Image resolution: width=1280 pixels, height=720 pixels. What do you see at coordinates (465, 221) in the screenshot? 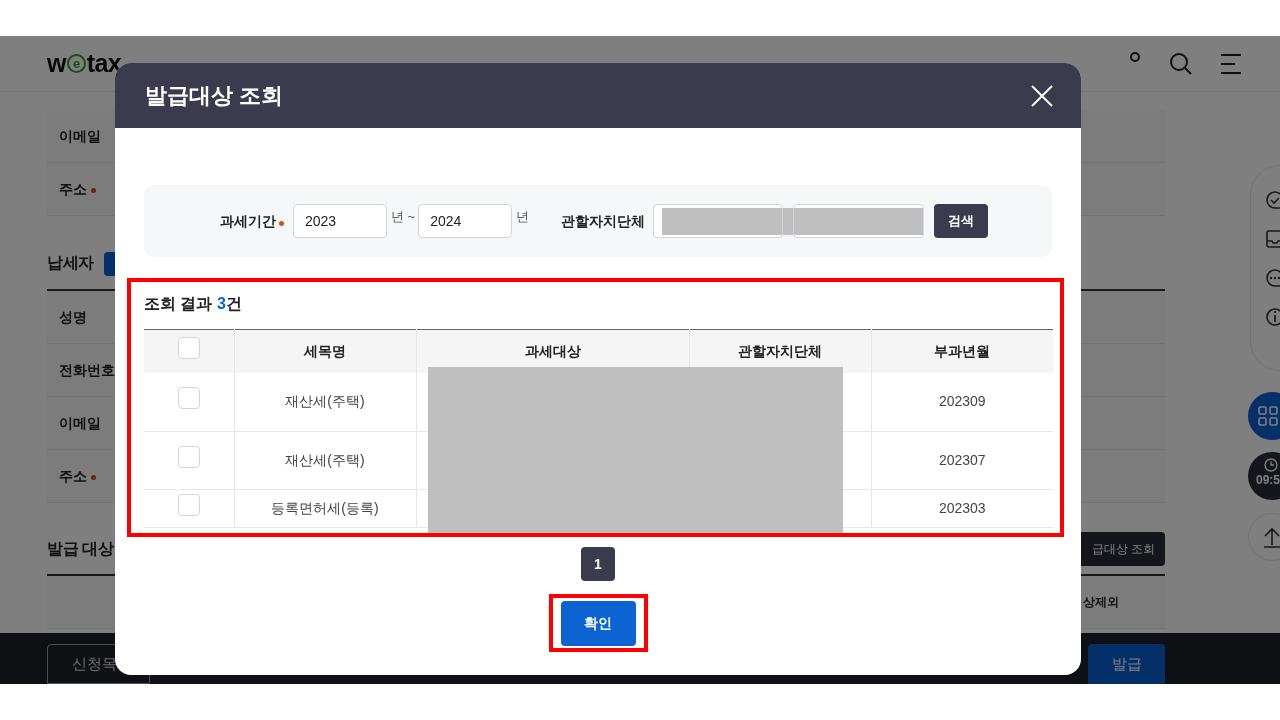
I see `input-field: 2024` at bounding box center [465, 221].